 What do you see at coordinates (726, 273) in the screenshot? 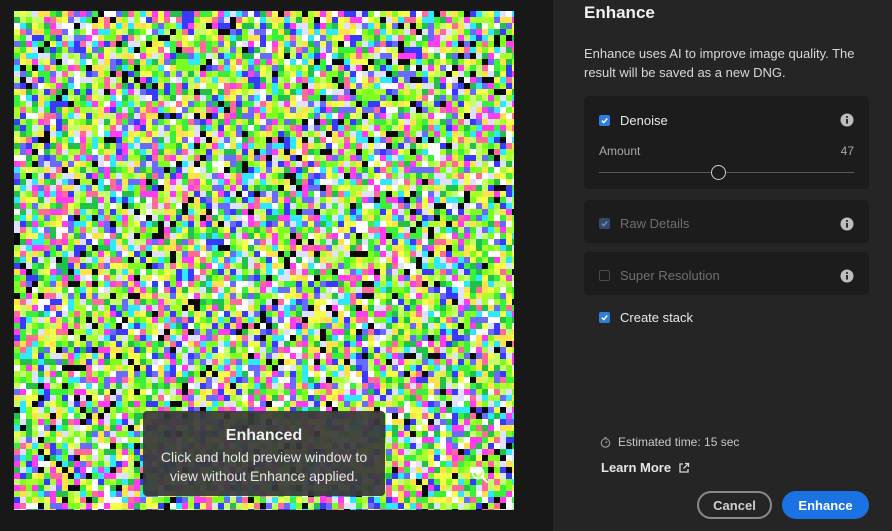
I see `super-resolution-card: Super Resolution` at bounding box center [726, 273].